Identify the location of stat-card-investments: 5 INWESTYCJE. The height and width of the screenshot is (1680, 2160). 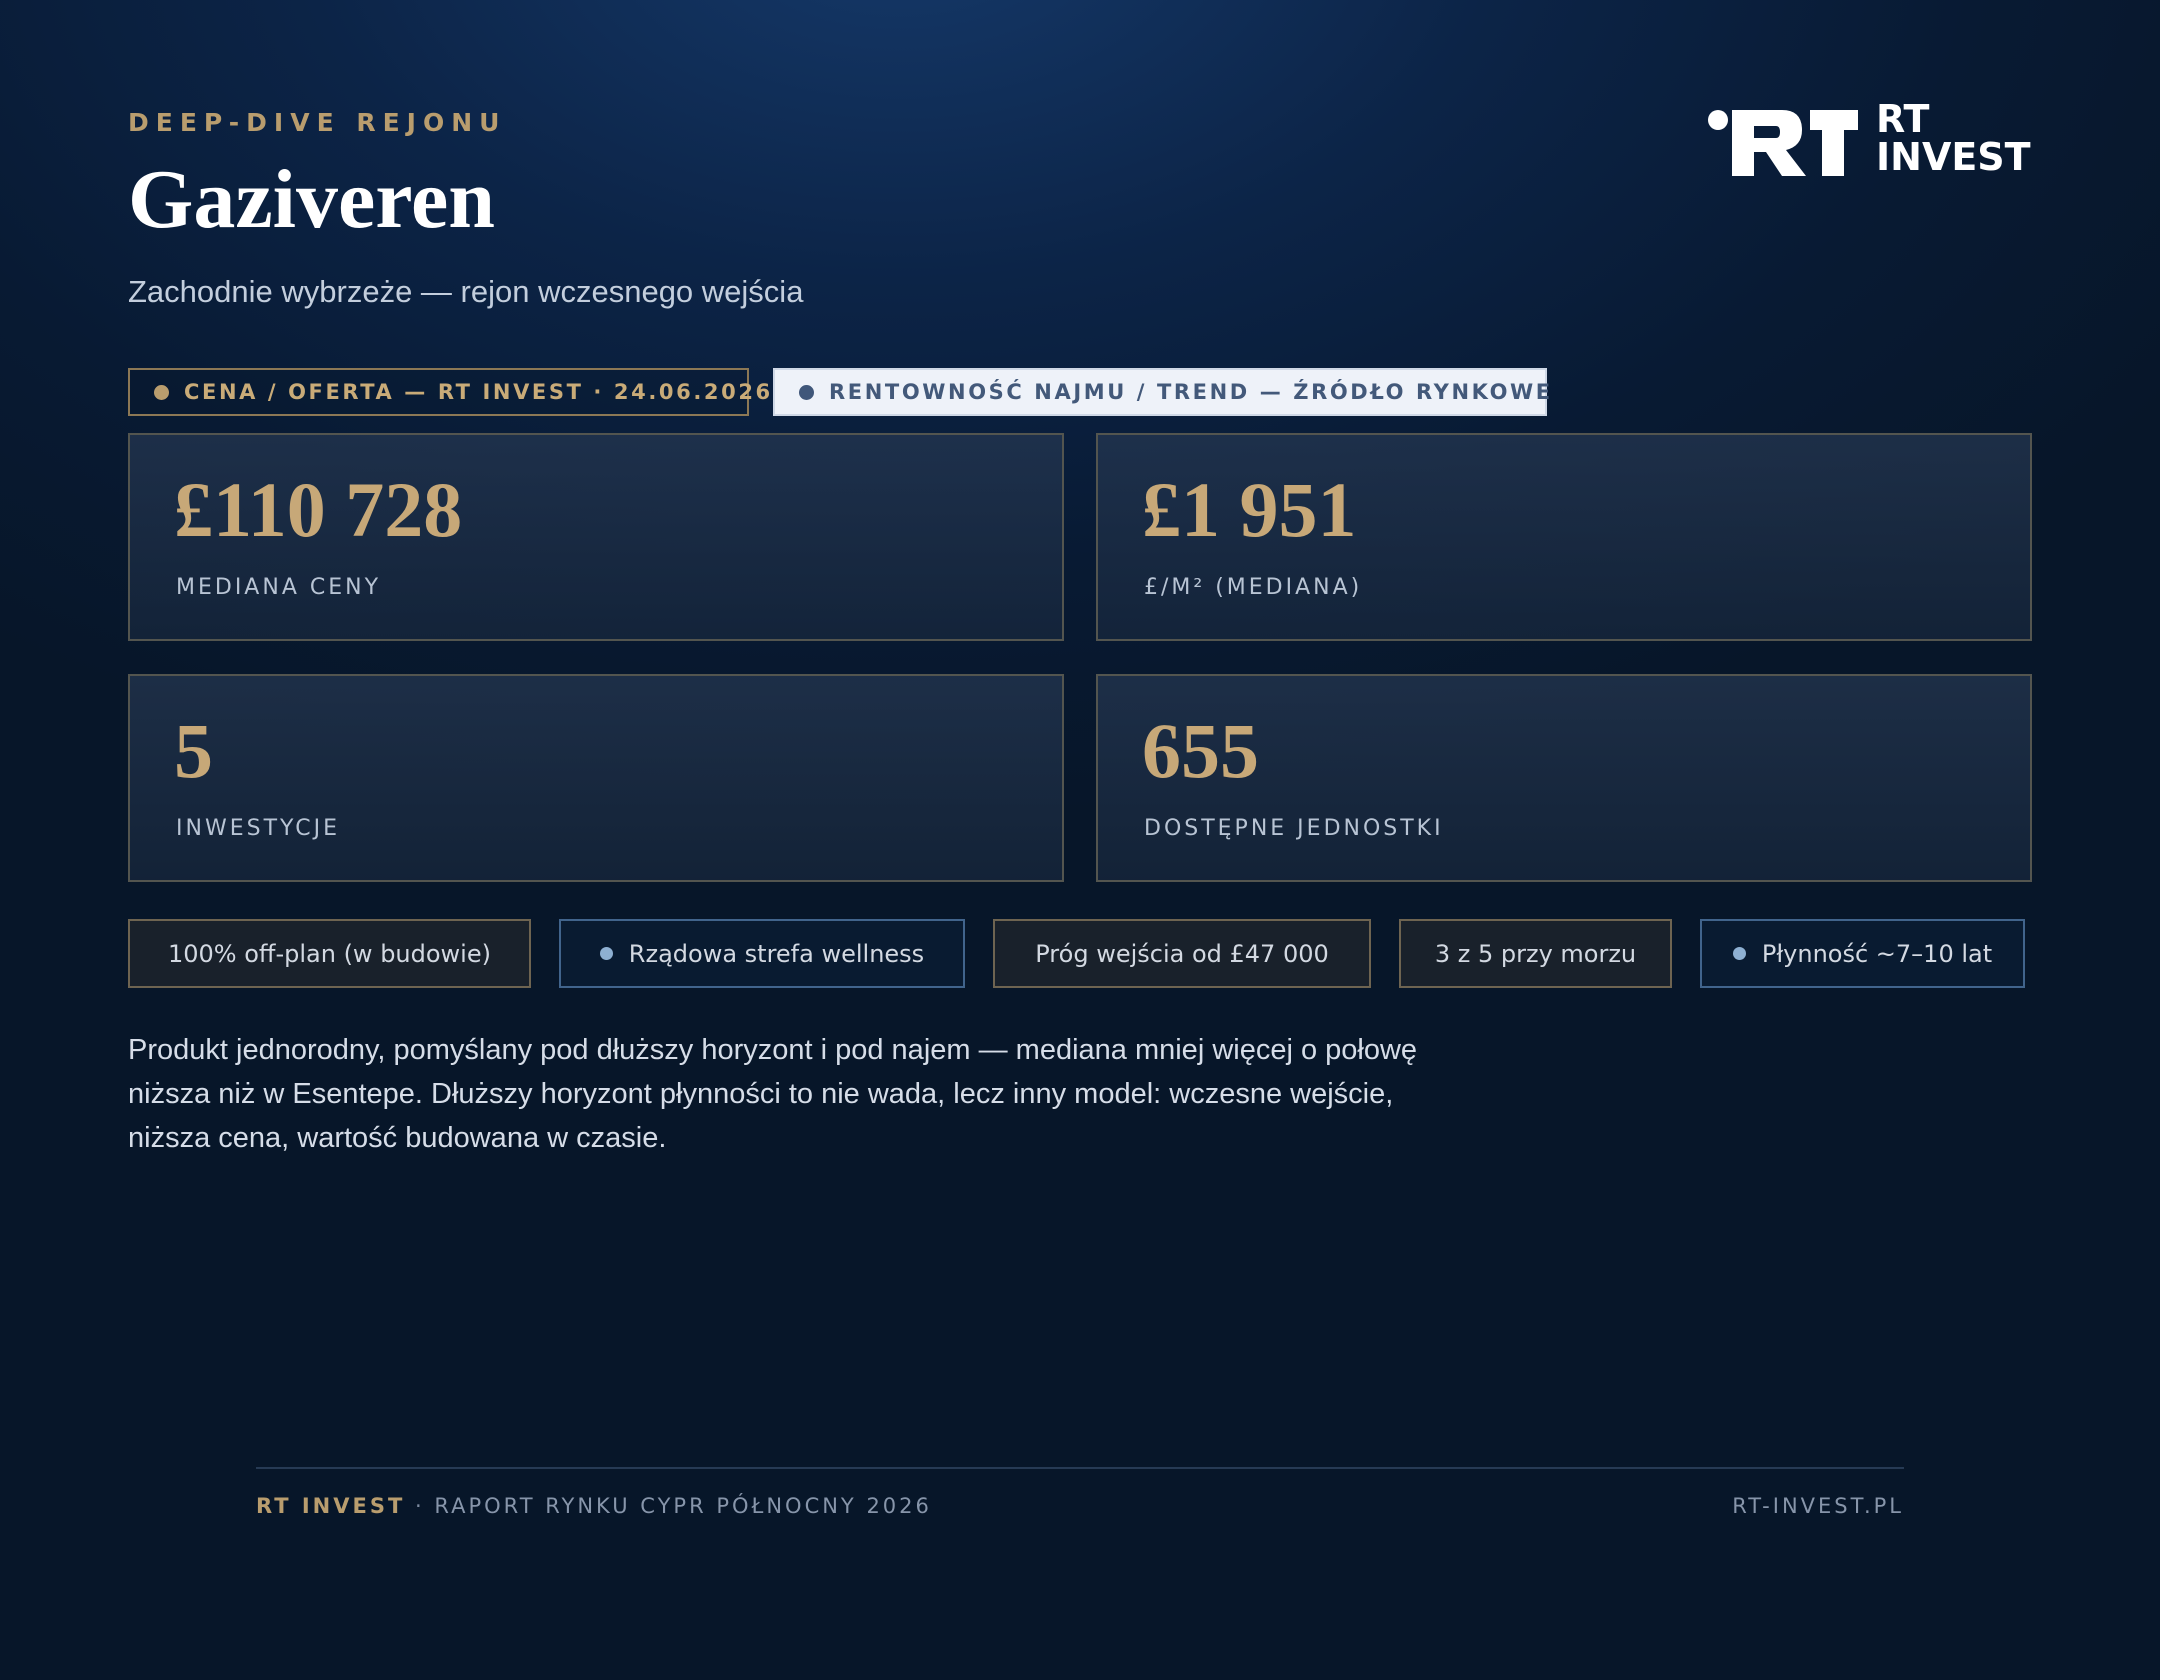
(596, 778).